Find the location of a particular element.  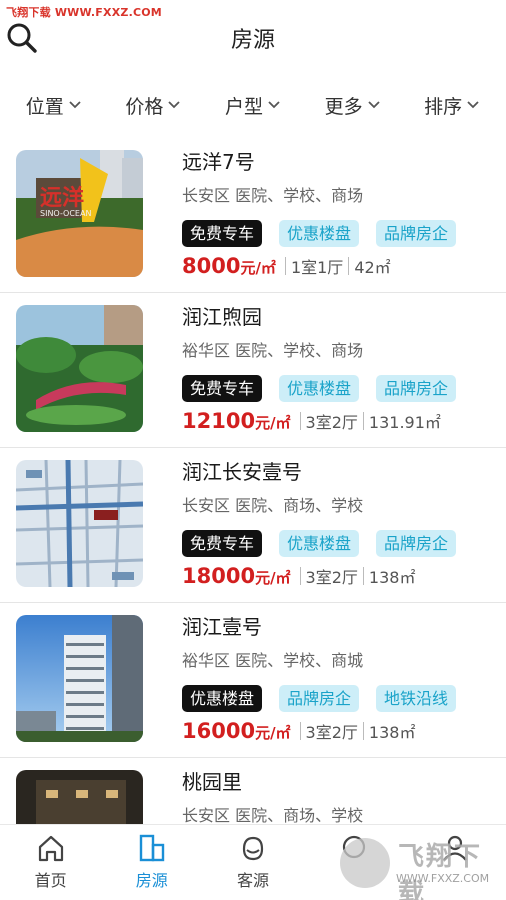

listing-name: 润江煦园 is located at coordinates (222, 317).